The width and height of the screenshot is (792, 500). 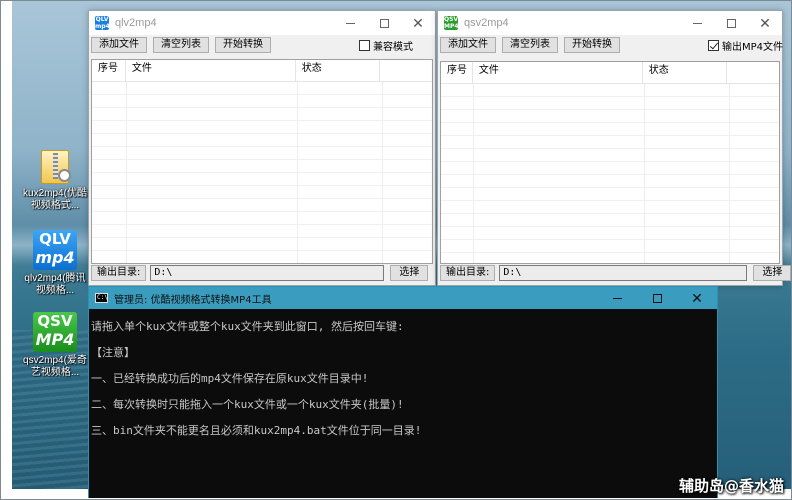 What do you see at coordinates (610, 23) in the screenshot?
I see `window-titlebar: QSV MP4 qsv2mp4 ✕` at bounding box center [610, 23].